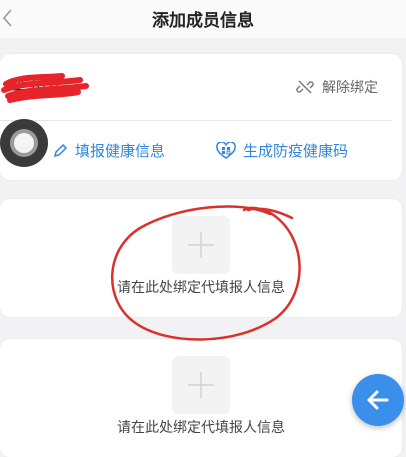 The height and width of the screenshot is (457, 406). Describe the element at coordinates (350, 88) in the screenshot. I see `unbind-label: 解除绑定` at that location.